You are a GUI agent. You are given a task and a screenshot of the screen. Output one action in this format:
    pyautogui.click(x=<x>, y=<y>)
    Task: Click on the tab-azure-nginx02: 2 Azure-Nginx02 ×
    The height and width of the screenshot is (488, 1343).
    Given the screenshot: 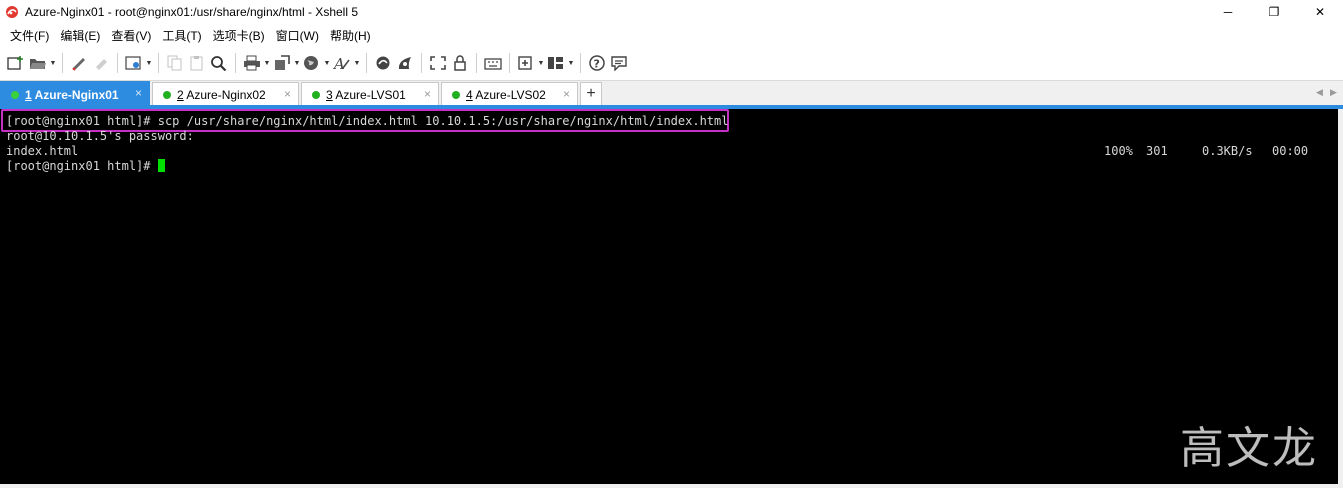 What is the action you would take?
    pyautogui.click(x=225, y=94)
    